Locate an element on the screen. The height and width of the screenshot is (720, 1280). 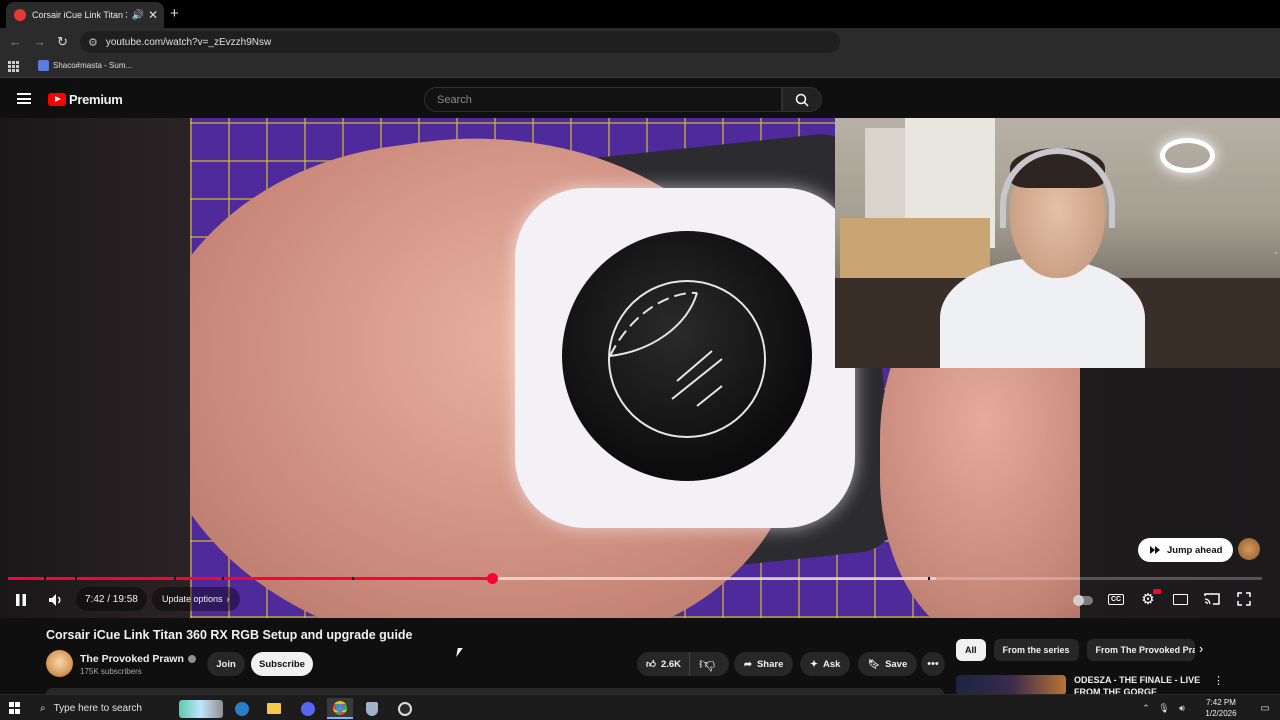
close-tab-icon: ✕ is located at coordinates (153, 15).